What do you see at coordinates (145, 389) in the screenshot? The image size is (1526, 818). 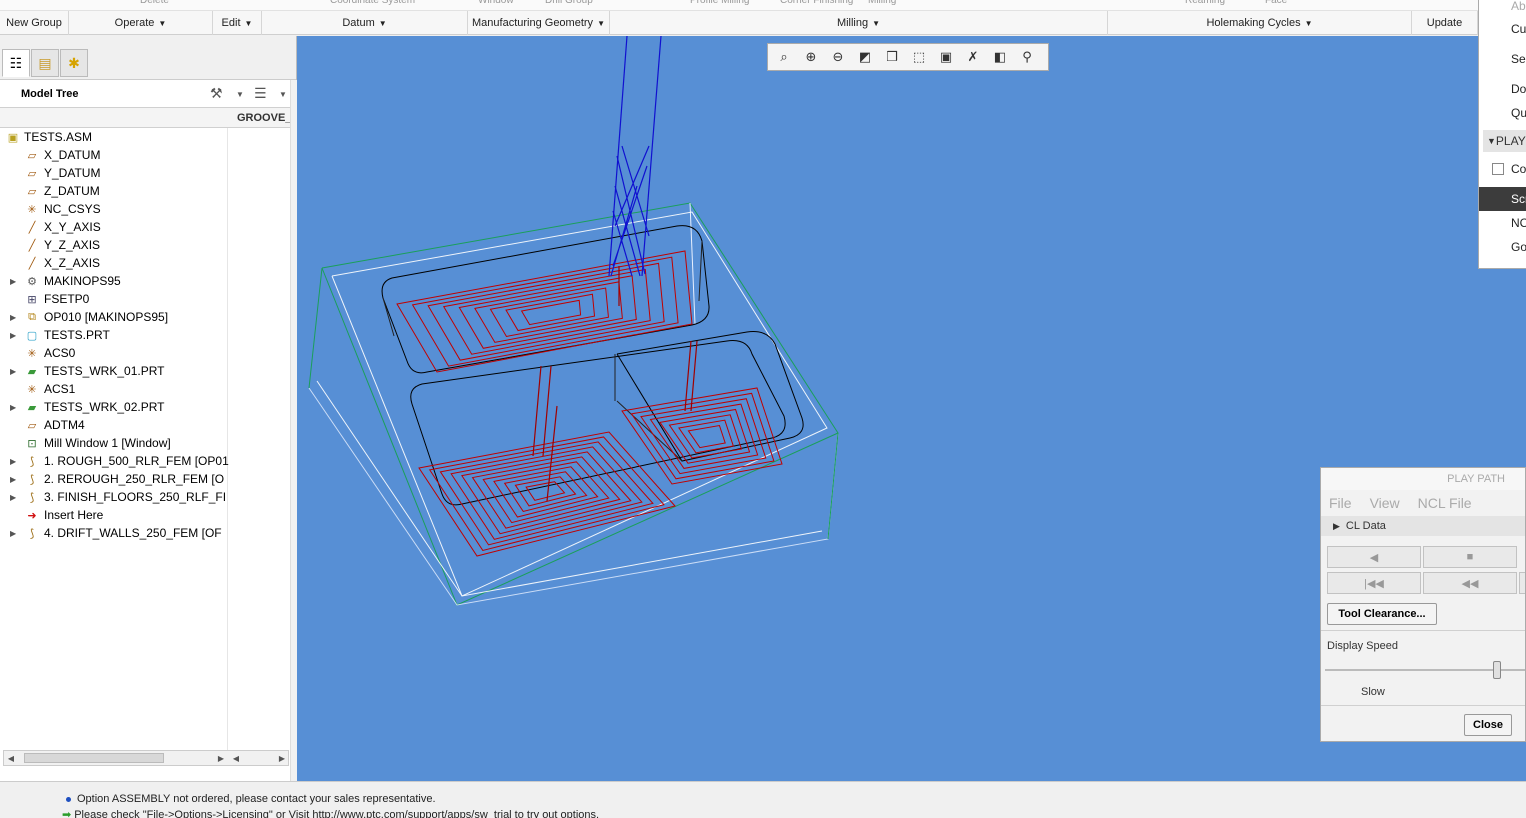 I see `tree-item: ✳ ACS1` at bounding box center [145, 389].